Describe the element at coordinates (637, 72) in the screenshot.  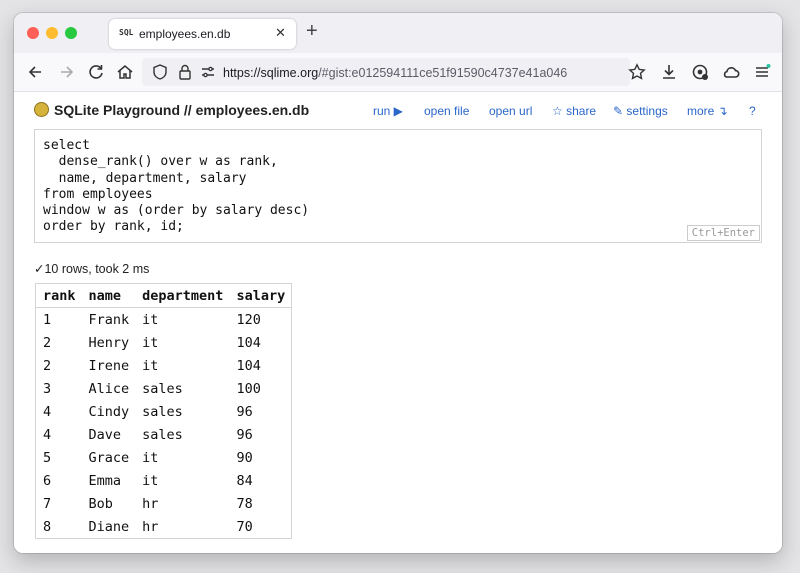
I see `bookmark-star-icon` at that location.